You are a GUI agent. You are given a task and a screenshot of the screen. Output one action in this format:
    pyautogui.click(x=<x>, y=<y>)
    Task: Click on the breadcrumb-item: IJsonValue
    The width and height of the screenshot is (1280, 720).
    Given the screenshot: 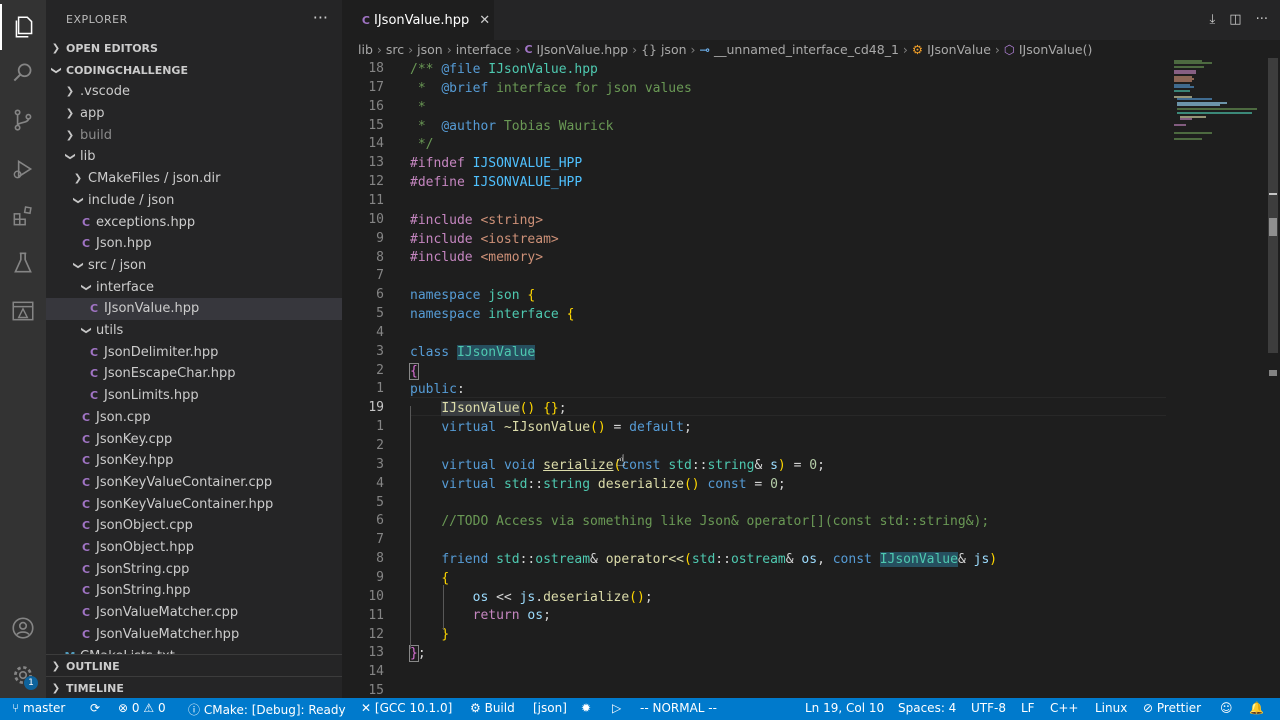 What is the action you would take?
    pyautogui.click(x=959, y=49)
    